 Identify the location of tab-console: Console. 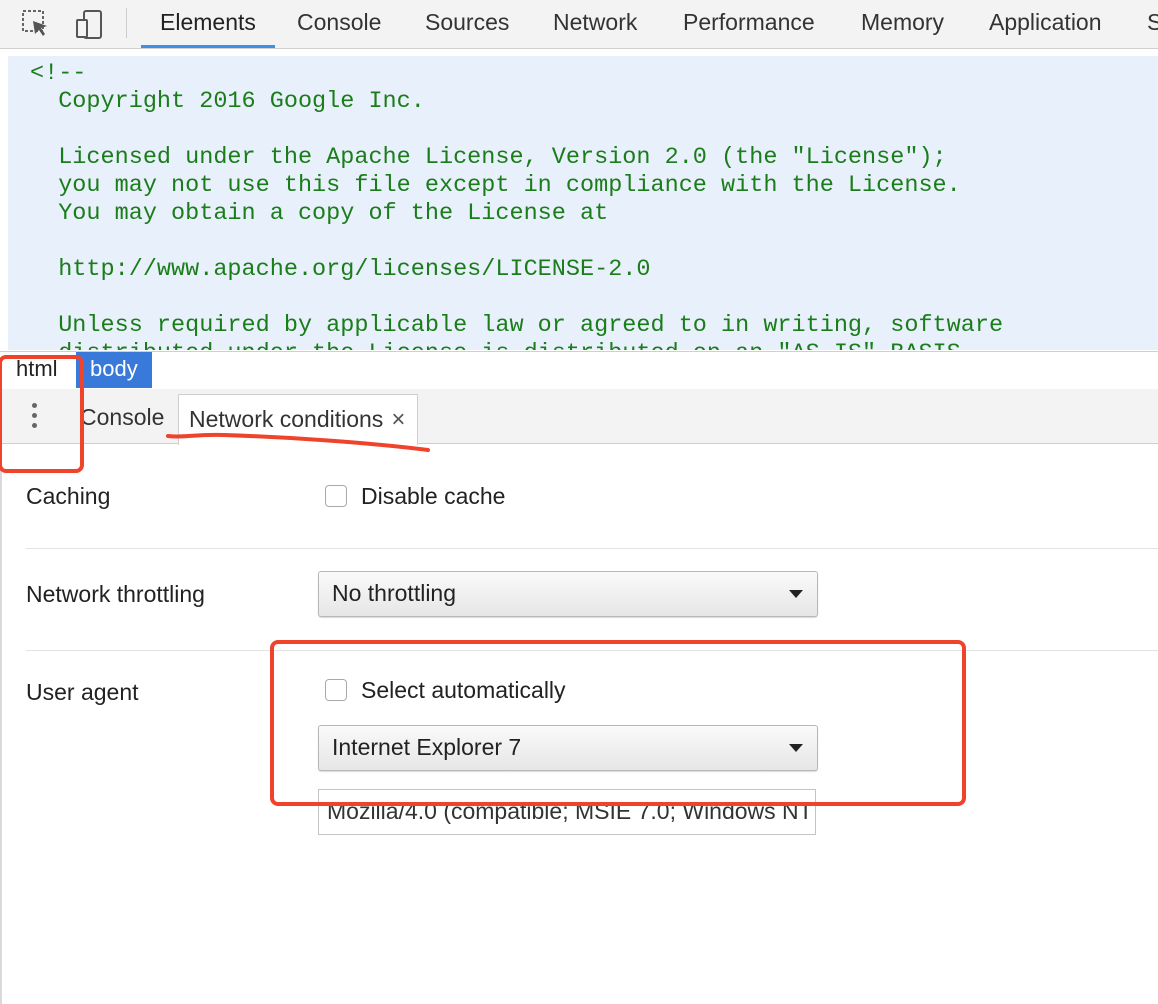
(339, 24).